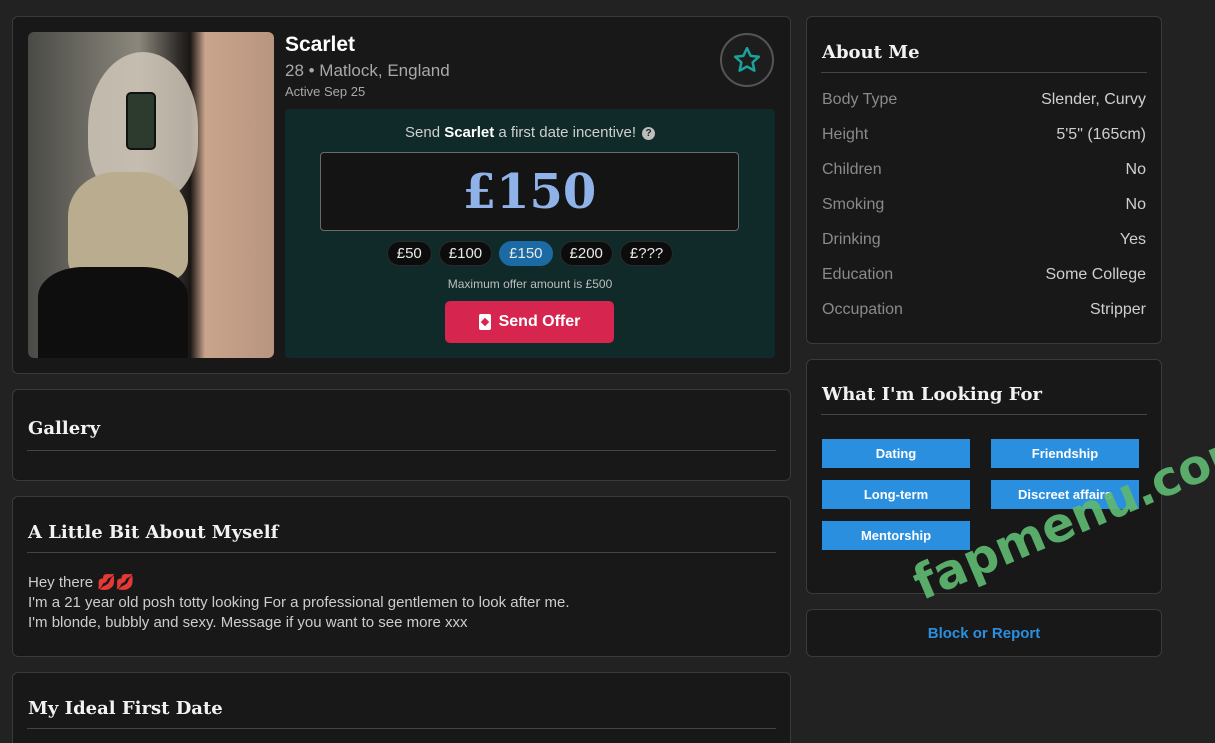 The width and height of the screenshot is (1215, 743). Describe the element at coordinates (401, 707) in the screenshot. I see `ideal-date-section: My Ideal First Date` at that location.